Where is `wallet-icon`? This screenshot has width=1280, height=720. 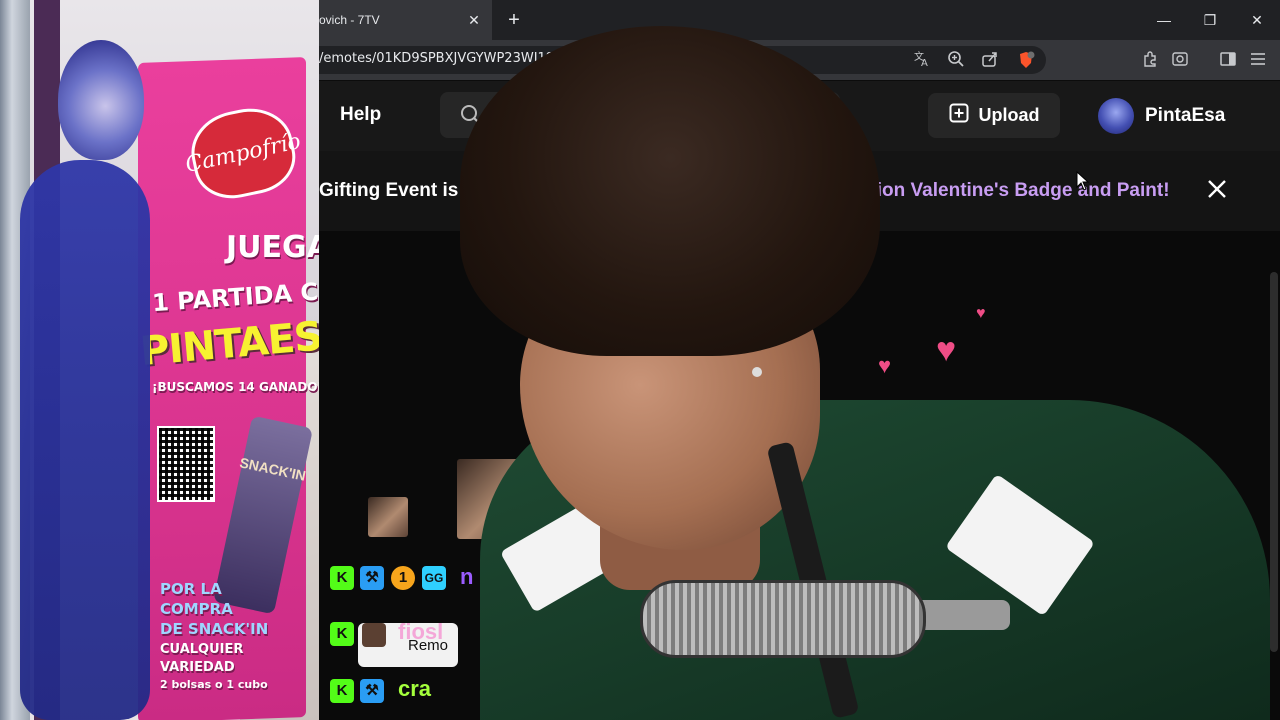
wallet-icon is located at coordinates (1180, 60).